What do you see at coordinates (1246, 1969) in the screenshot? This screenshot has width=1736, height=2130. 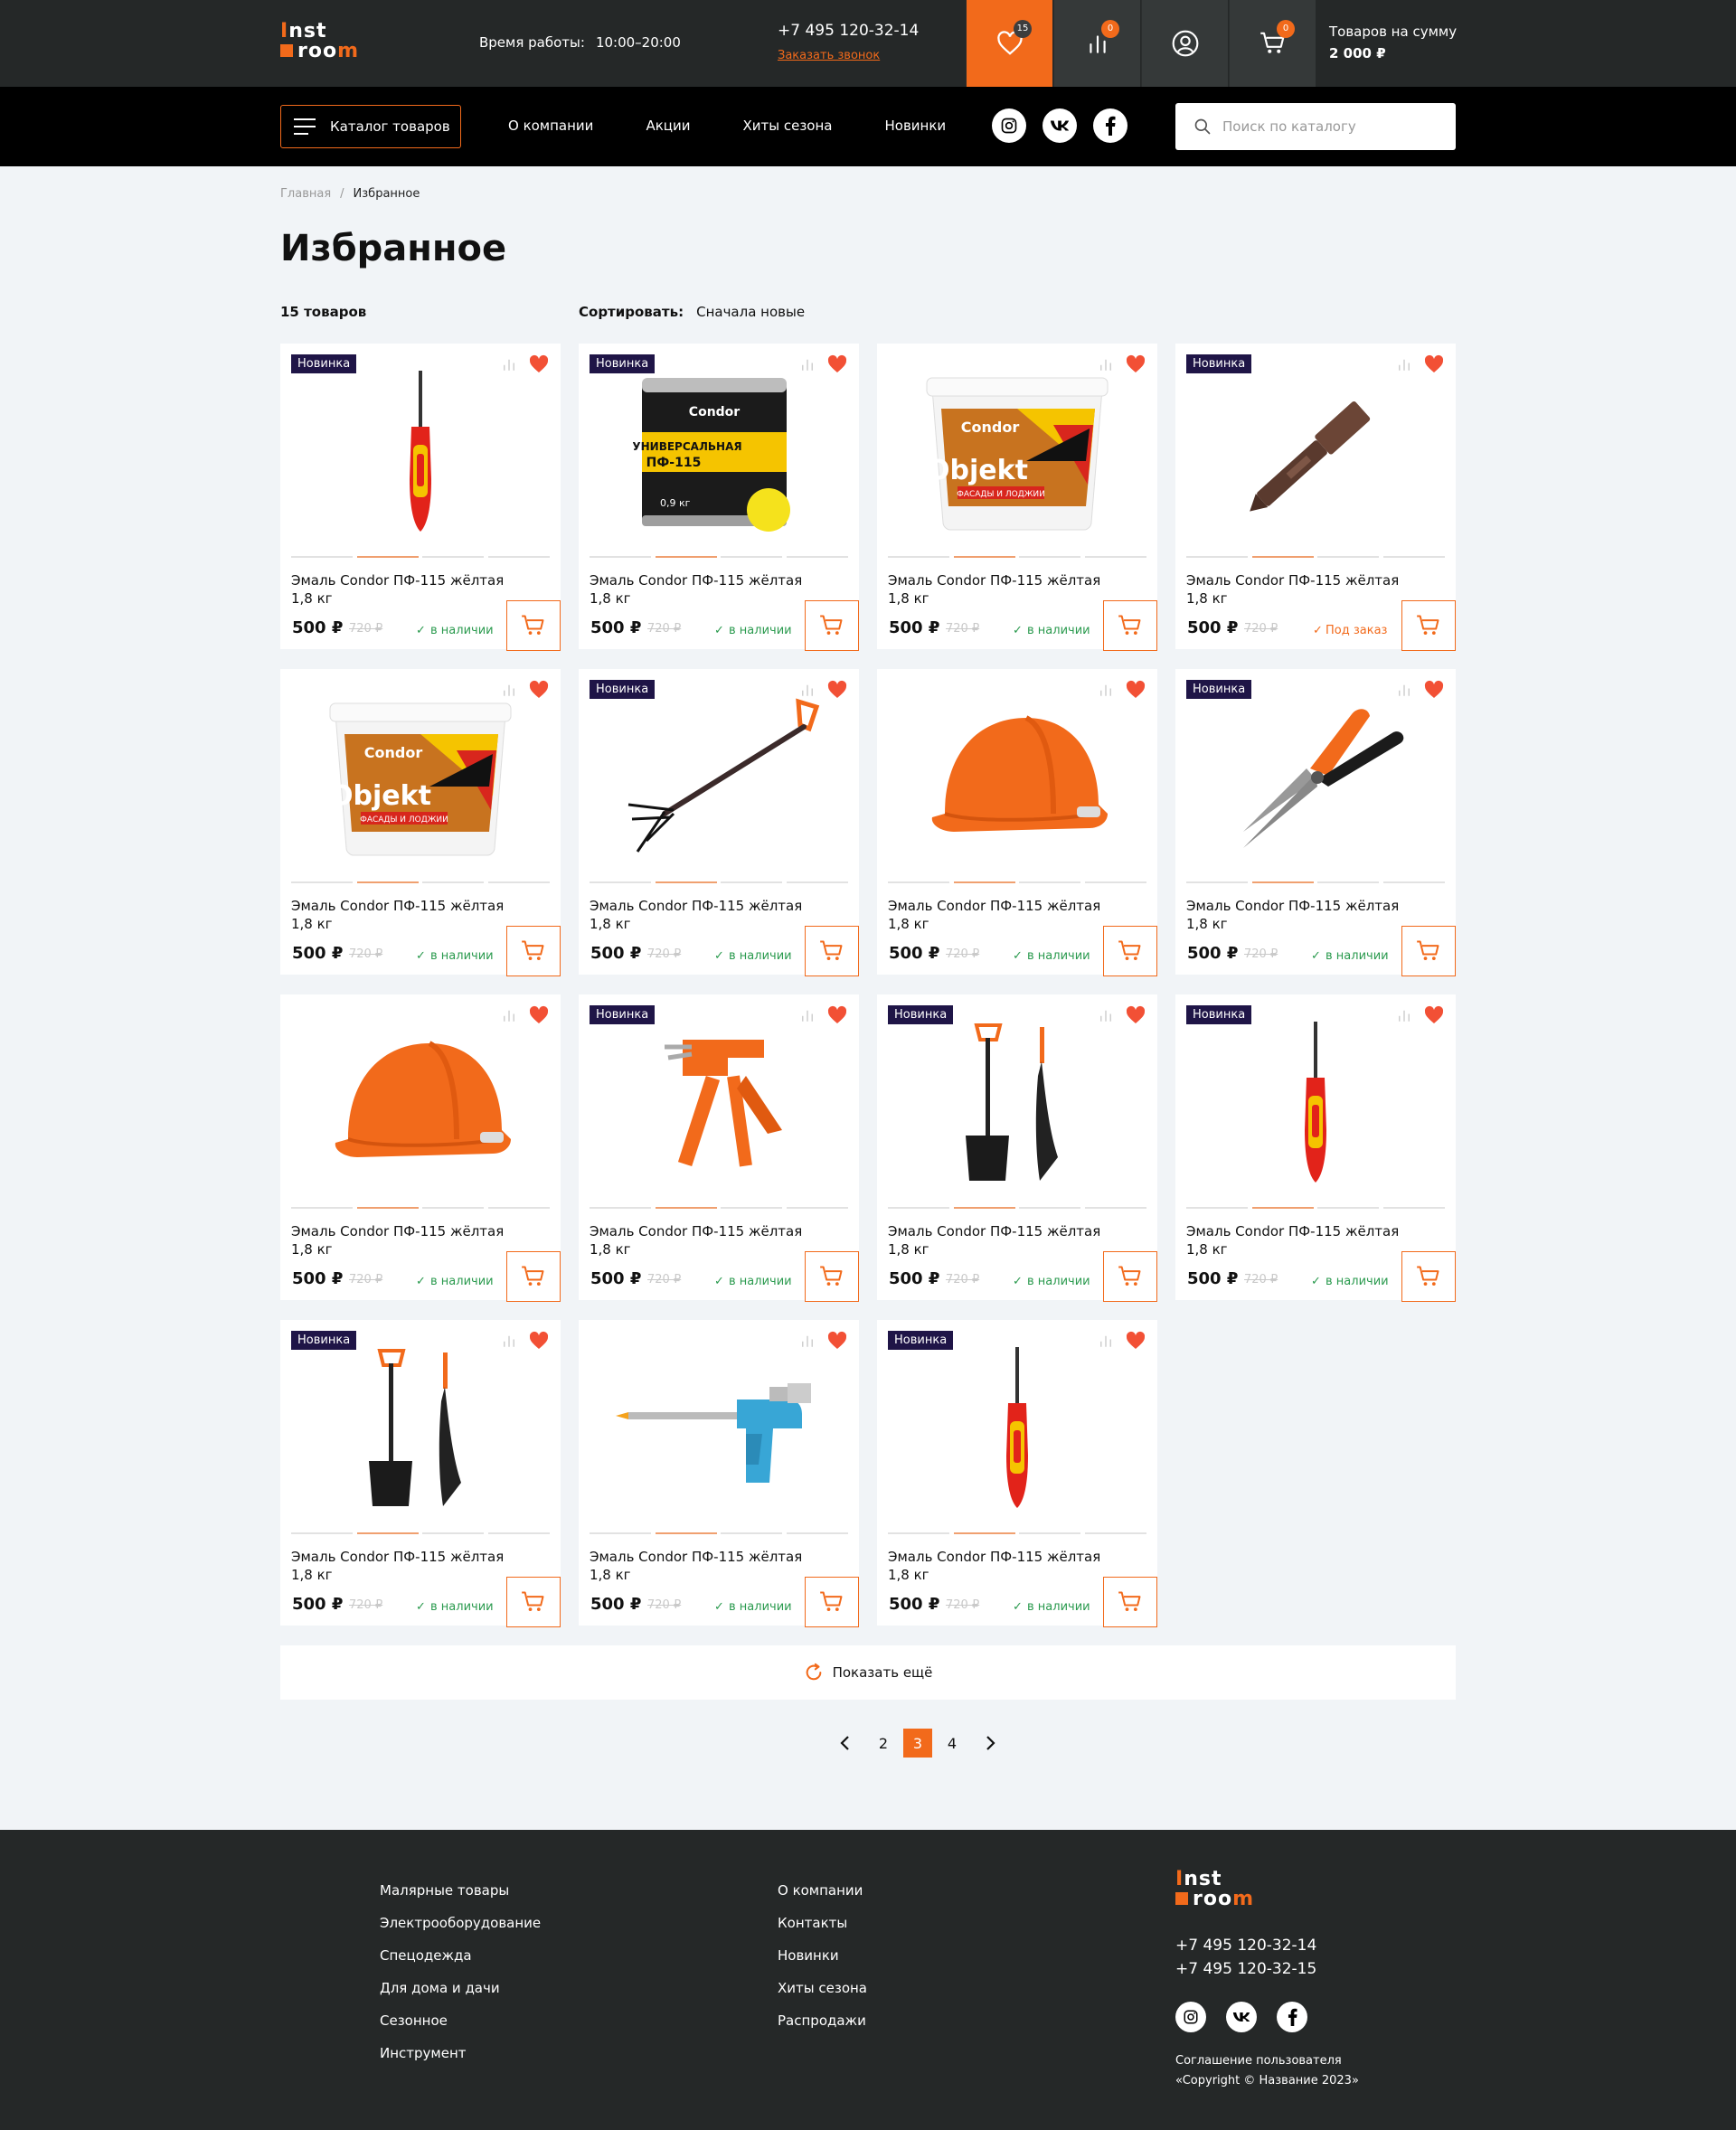 I see `footer-phone-2: +7 495 120-32-15` at bounding box center [1246, 1969].